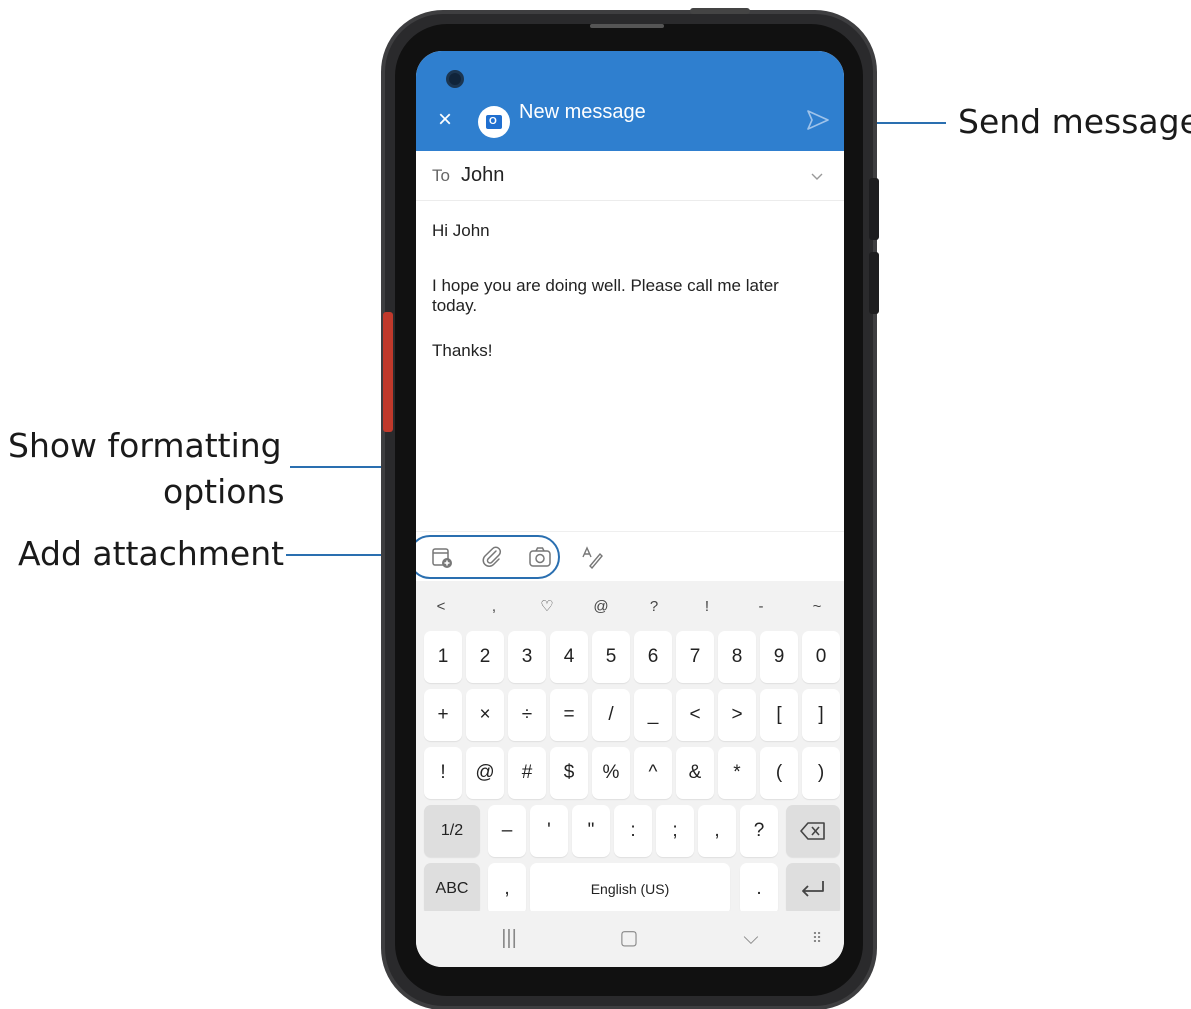 The width and height of the screenshot is (1191, 1009). Describe the element at coordinates (151, 553) in the screenshot. I see `callout-add-attachment: Add attachment` at that location.